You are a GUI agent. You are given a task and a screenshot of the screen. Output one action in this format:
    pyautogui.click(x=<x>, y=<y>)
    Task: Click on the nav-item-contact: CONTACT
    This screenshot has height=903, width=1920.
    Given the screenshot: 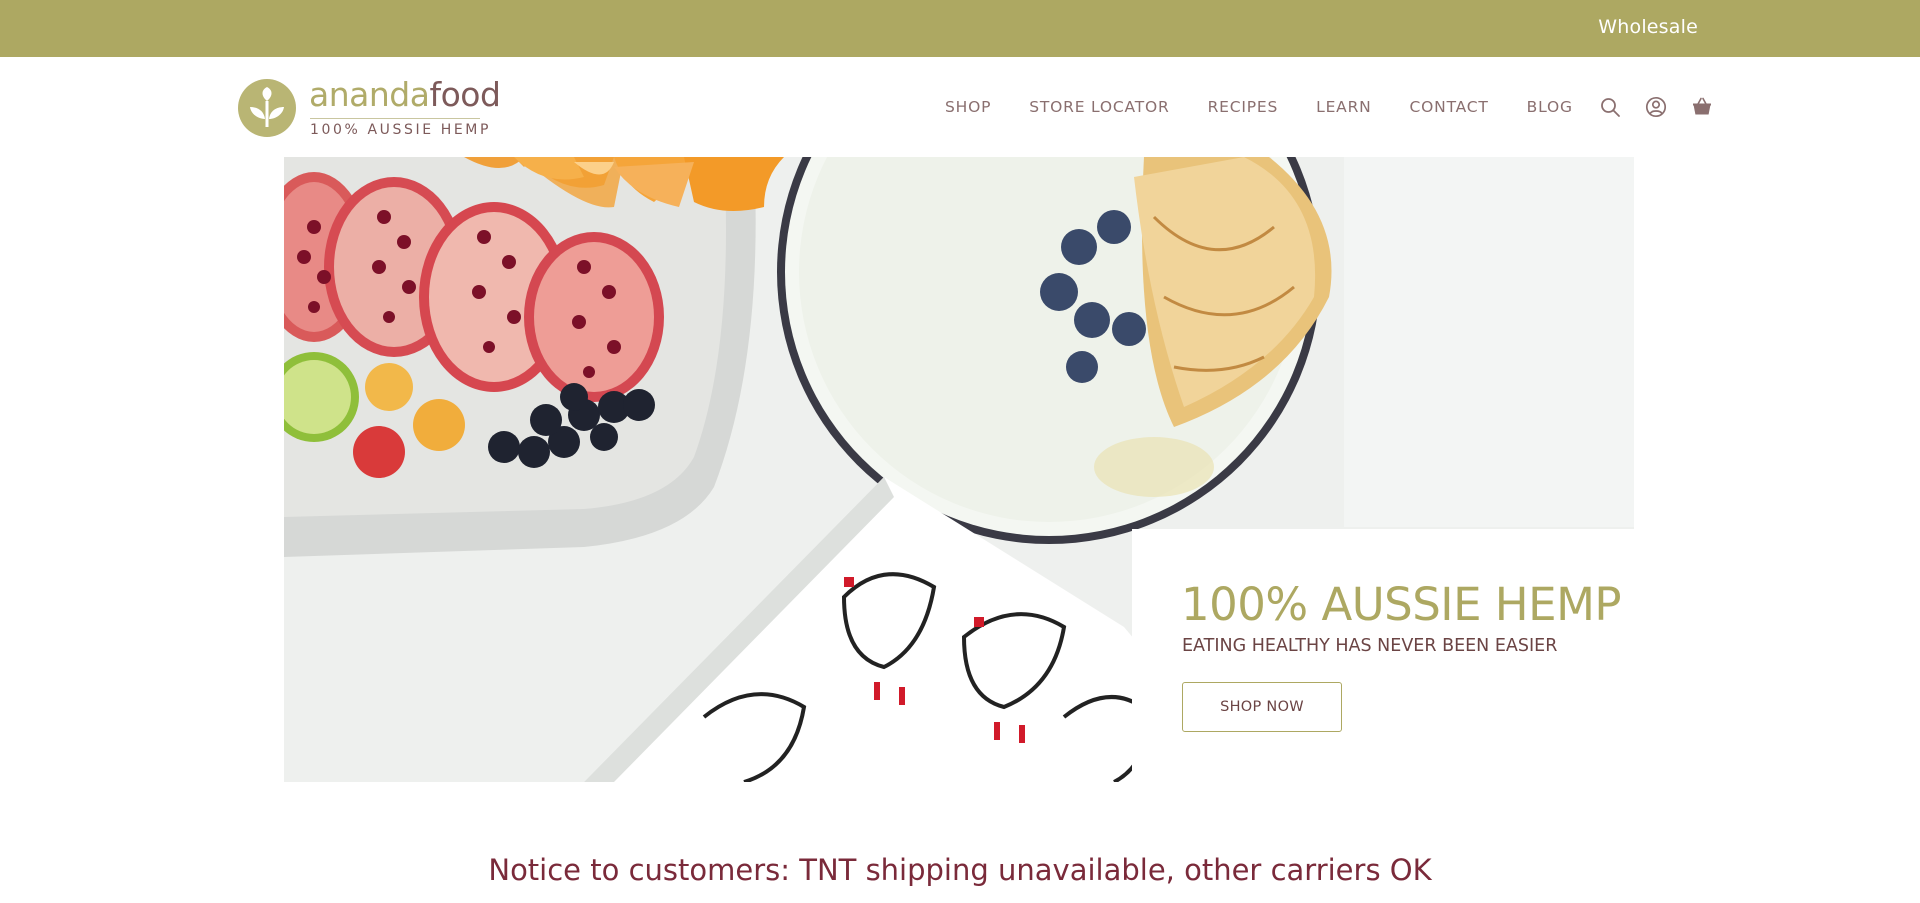 What is the action you would take?
    pyautogui.click(x=1449, y=107)
    